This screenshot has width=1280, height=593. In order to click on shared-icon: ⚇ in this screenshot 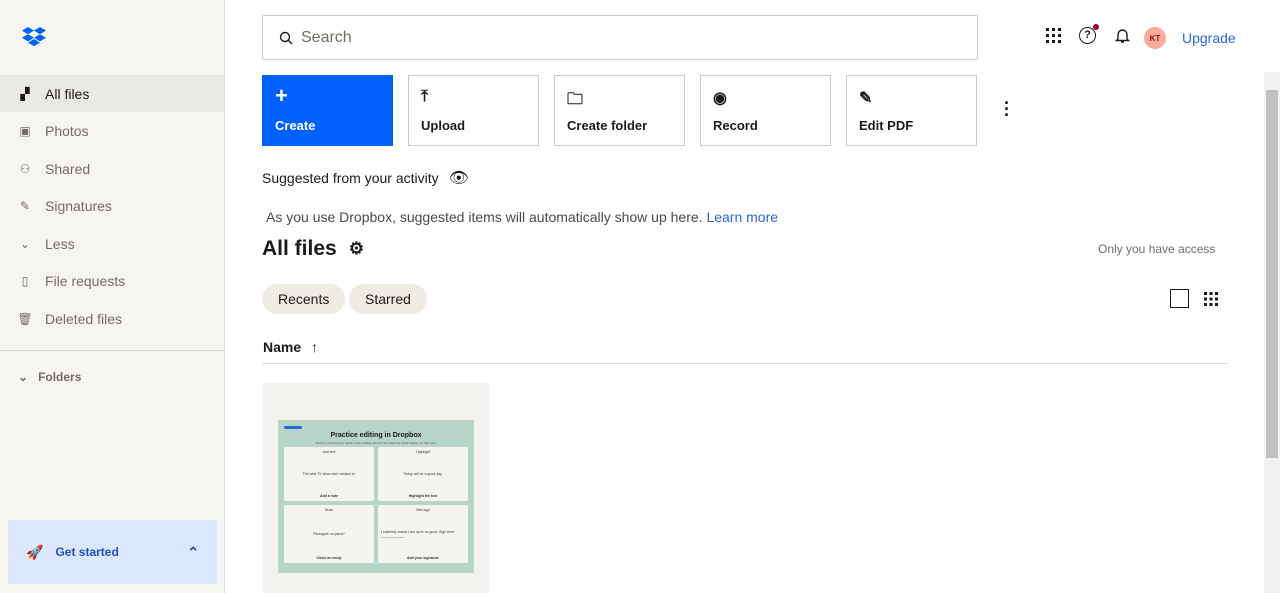, I will do `click(25, 168)`.